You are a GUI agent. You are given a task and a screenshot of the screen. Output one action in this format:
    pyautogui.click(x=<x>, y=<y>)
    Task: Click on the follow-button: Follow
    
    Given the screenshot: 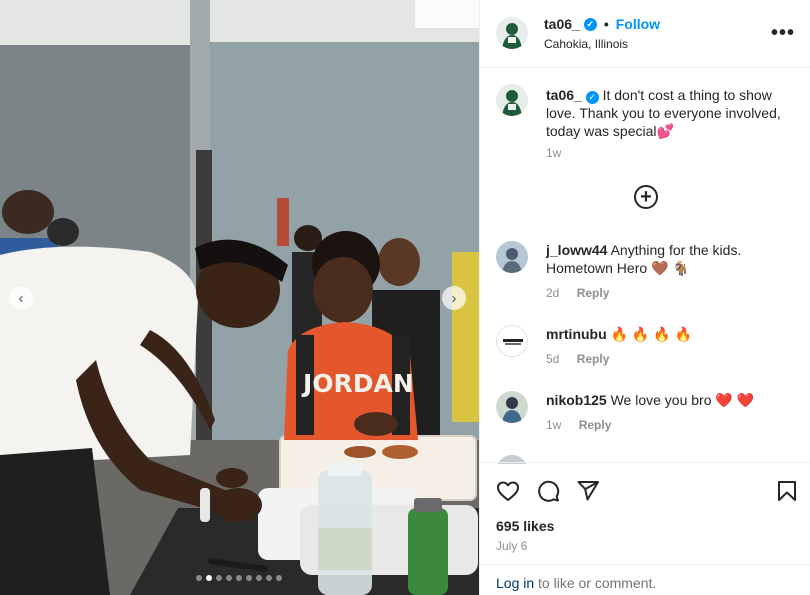 What is the action you would take?
    pyautogui.click(x=638, y=24)
    